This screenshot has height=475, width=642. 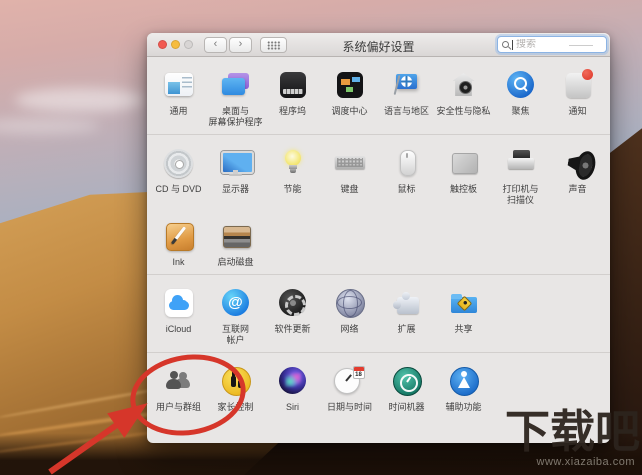 I want to click on pref-item-extensions: 扩展, so click(x=406, y=315).